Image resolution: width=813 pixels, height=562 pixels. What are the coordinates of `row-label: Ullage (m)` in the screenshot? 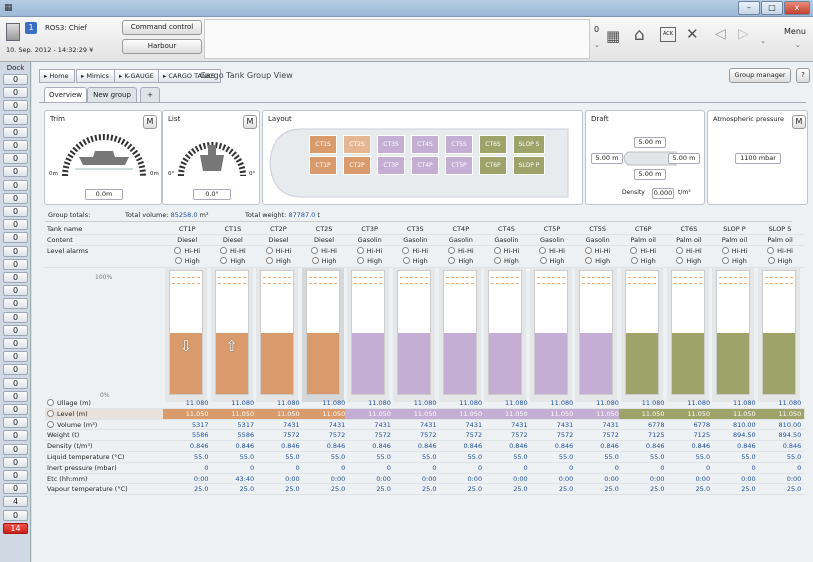 It's located at (69, 403).